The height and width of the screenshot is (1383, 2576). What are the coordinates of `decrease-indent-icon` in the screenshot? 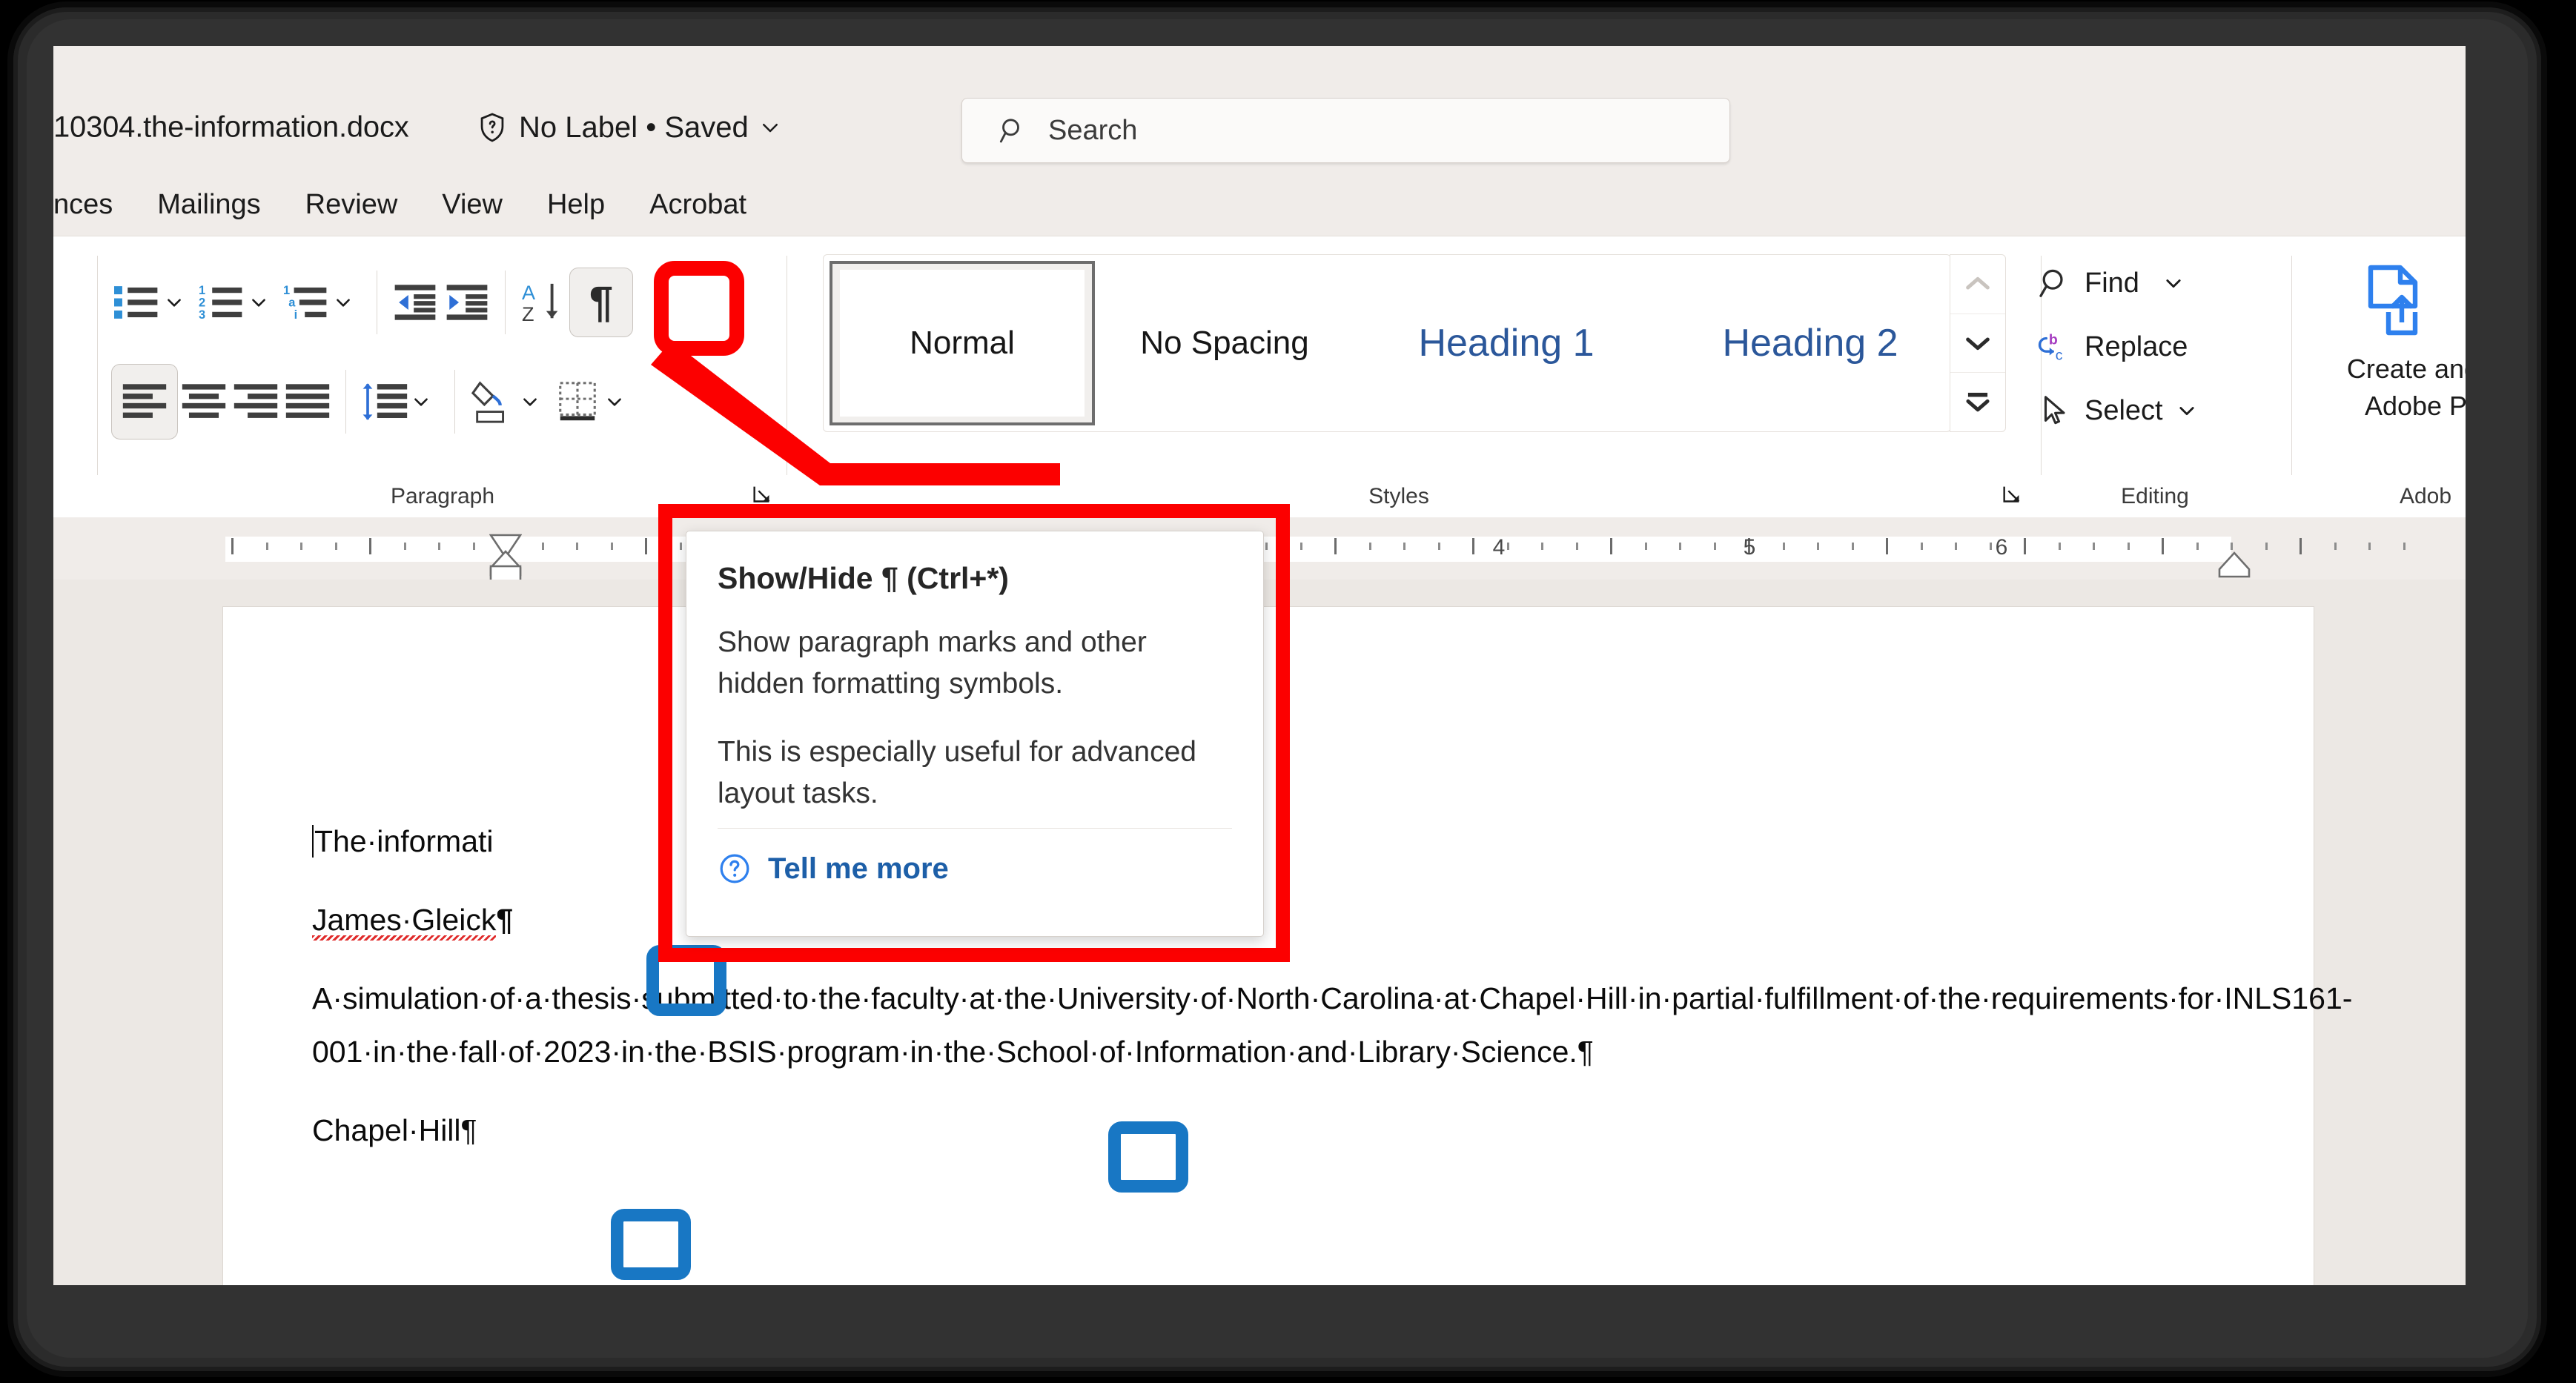 It's located at (415, 302).